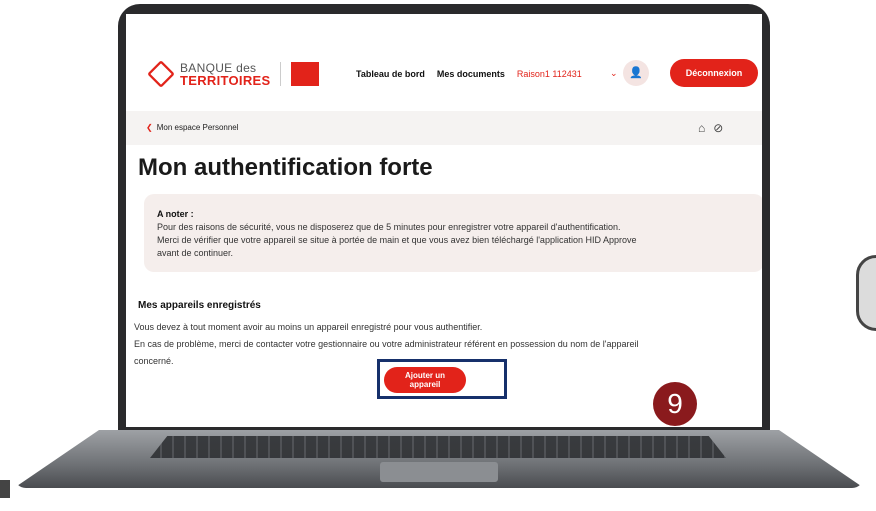 The image size is (876, 511). I want to click on devices-section-title: Mes appareils enregistrés, so click(199, 305).